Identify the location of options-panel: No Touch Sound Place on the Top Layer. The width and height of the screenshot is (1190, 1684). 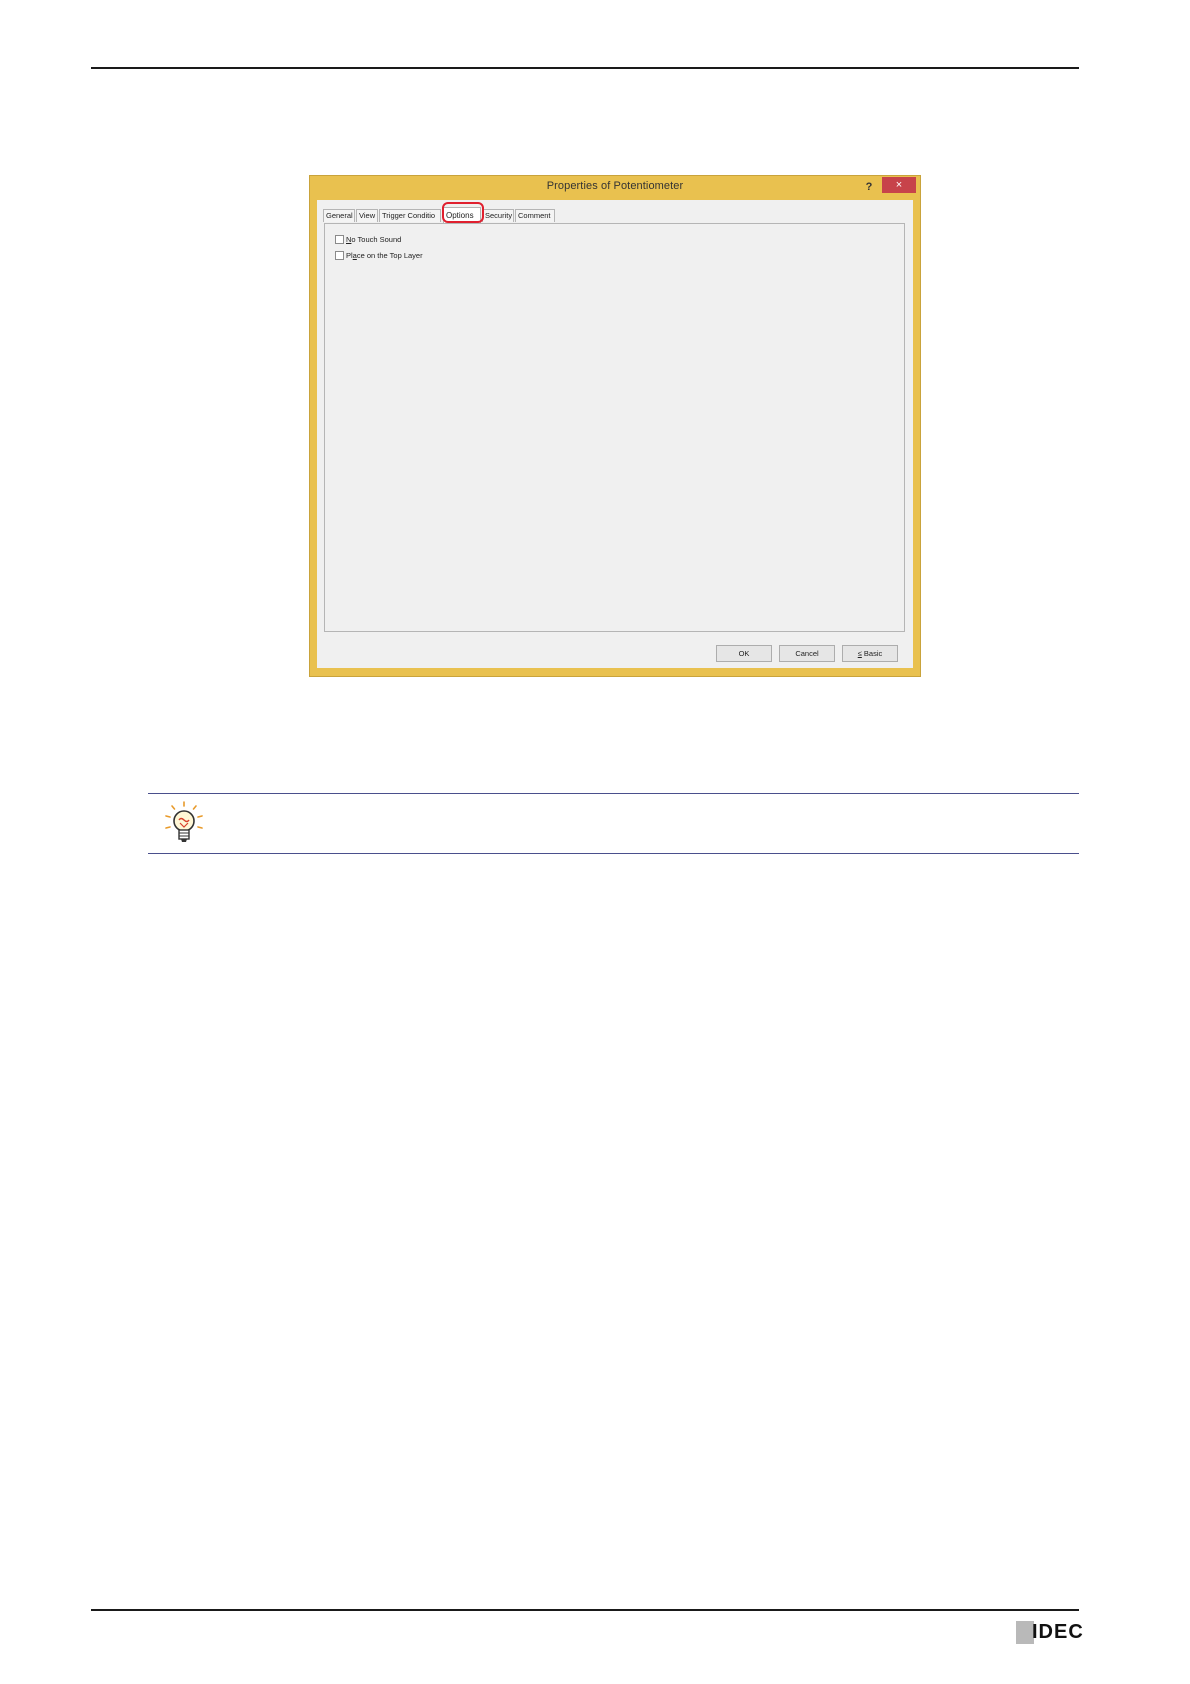
(614, 427).